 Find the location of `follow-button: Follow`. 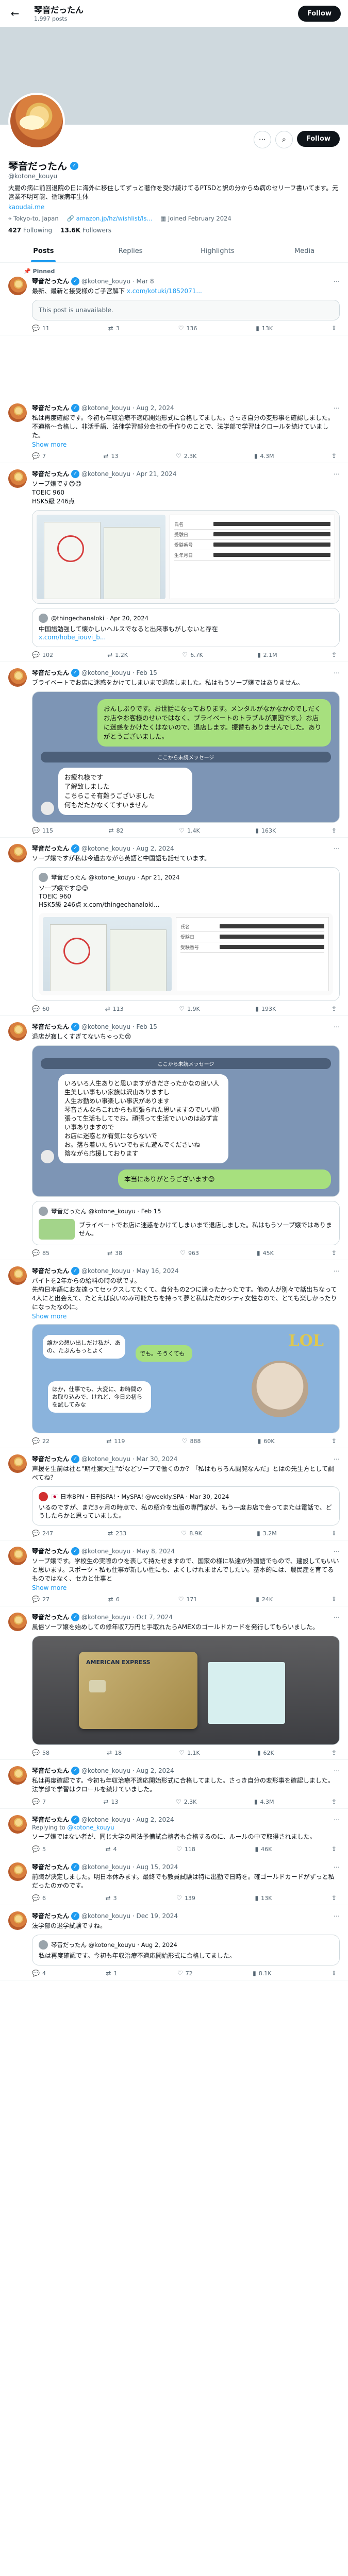

follow-button: Follow is located at coordinates (318, 139).